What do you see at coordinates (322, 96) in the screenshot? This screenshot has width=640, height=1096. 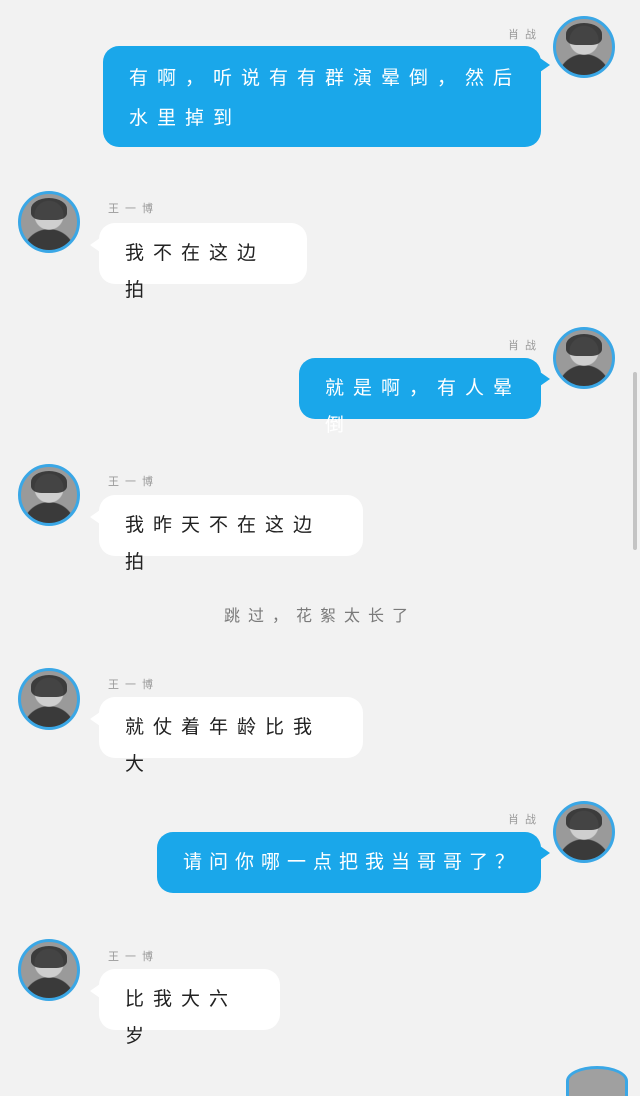 I see `message-bubble: 有啊，听说有有群演晕倒，然后水里掉到` at bounding box center [322, 96].